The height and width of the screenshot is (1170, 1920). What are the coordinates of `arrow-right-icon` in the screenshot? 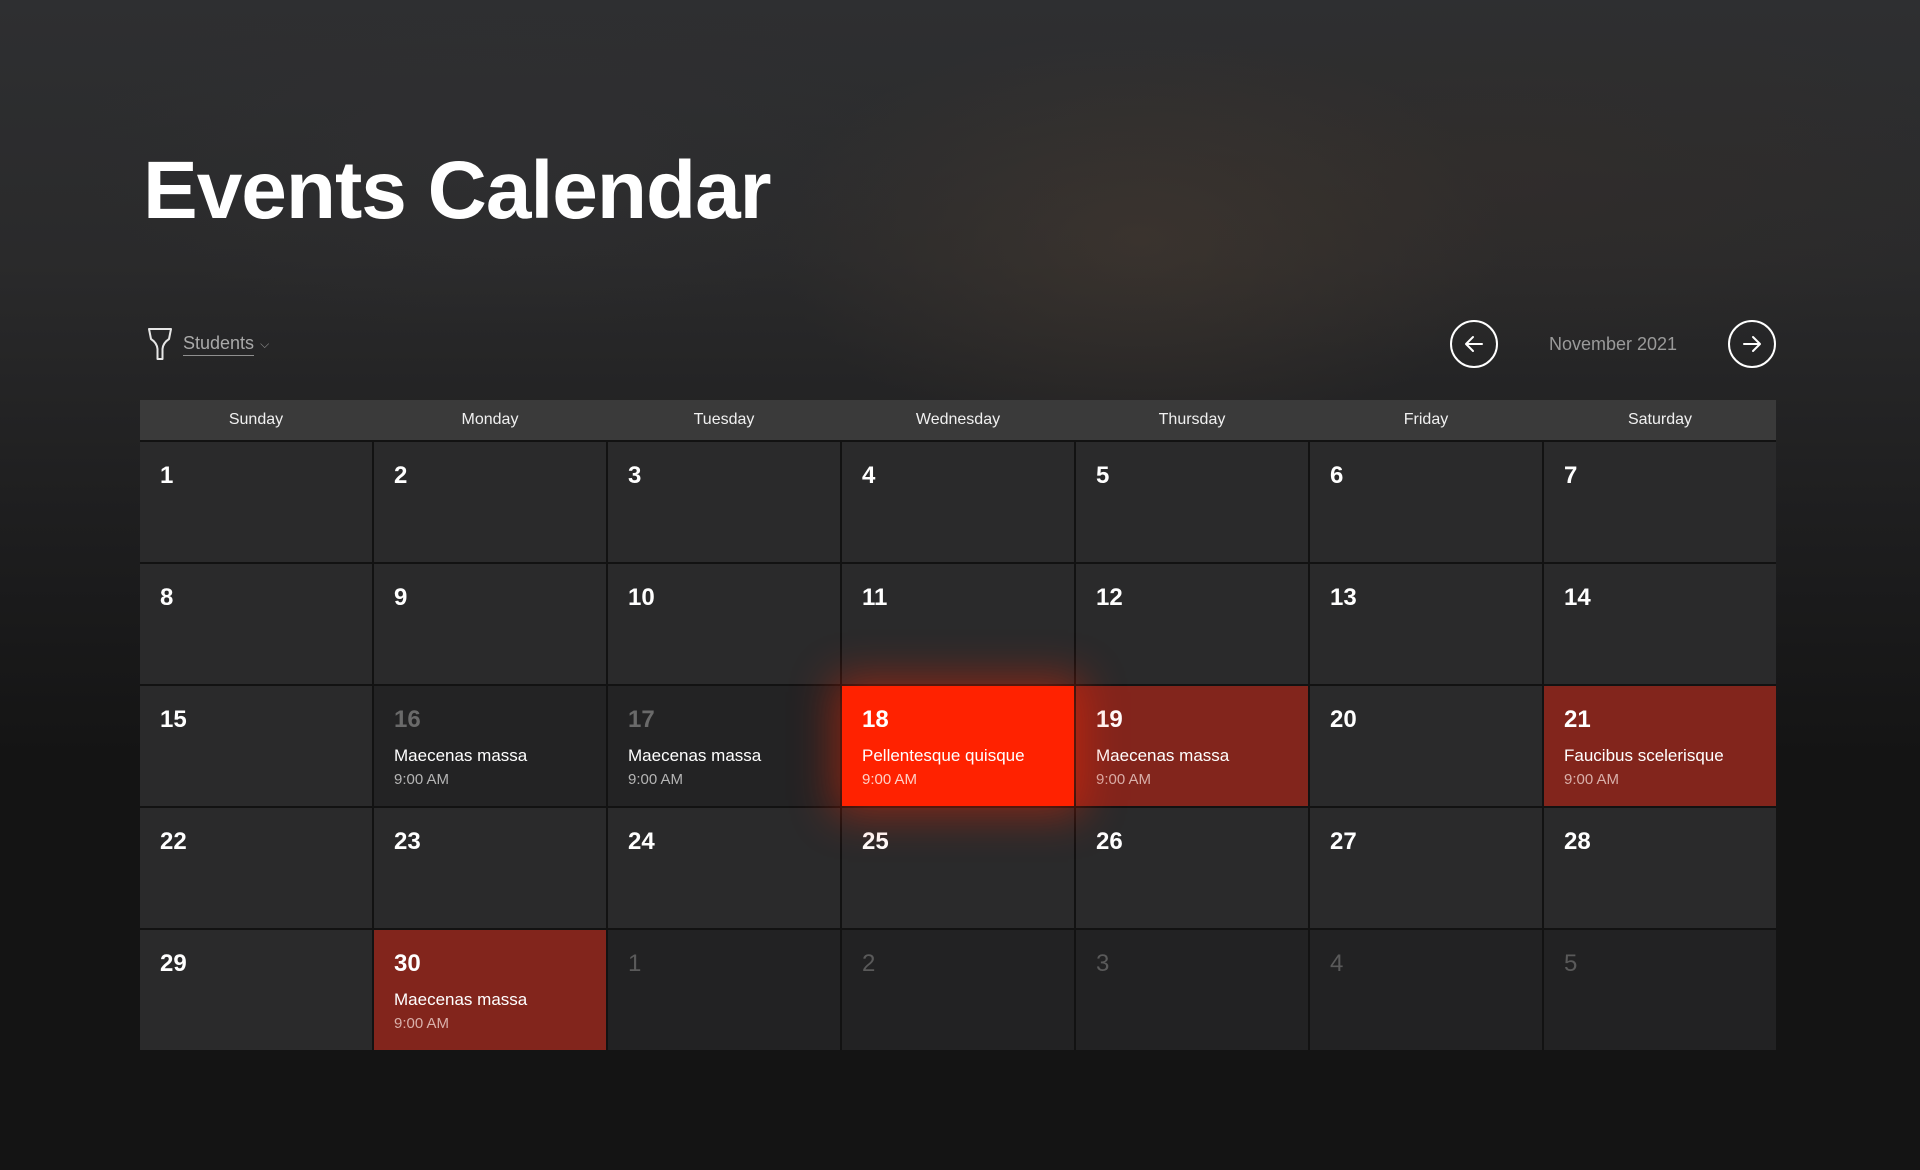 It's located at (1752, 344).